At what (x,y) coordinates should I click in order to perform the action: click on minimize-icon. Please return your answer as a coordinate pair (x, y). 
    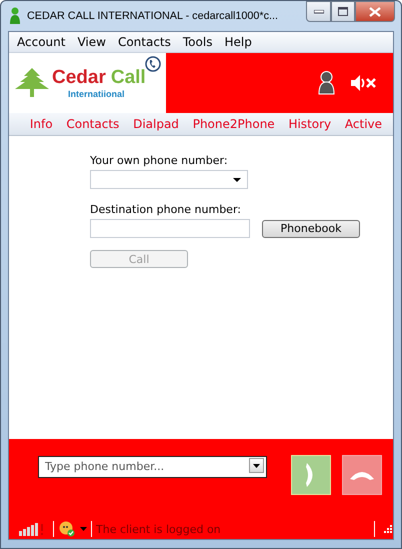
    Looking at the image, I should click on (319, 12).